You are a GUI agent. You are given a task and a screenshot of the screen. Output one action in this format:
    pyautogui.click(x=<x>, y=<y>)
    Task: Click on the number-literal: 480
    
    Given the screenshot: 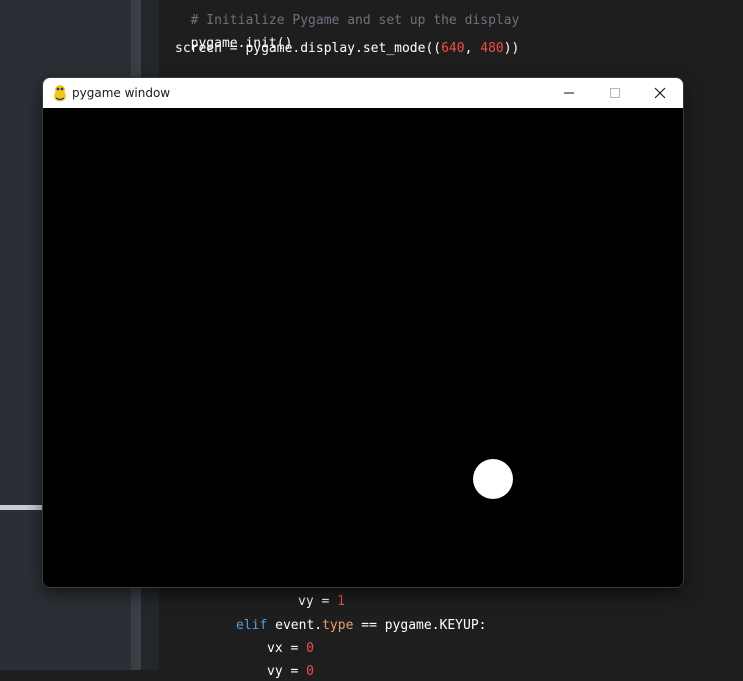 What is the action you would take?
    pyautogui.click(x=492, y=48)
    